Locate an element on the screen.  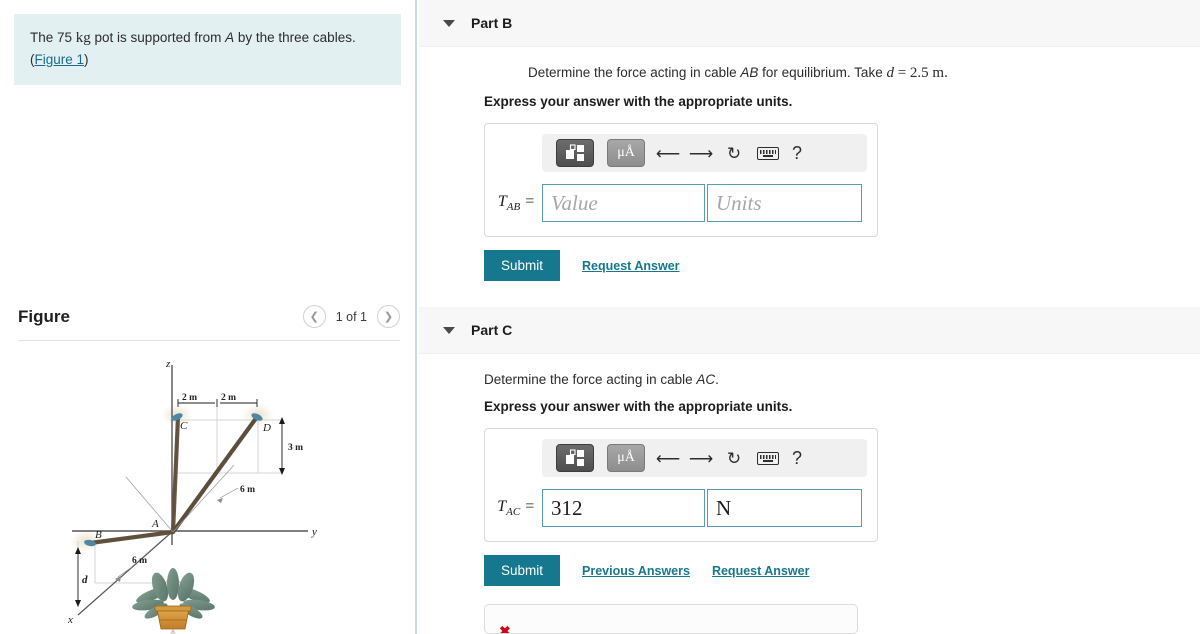
figure-title: Figure is located at coordinates (44, 316).